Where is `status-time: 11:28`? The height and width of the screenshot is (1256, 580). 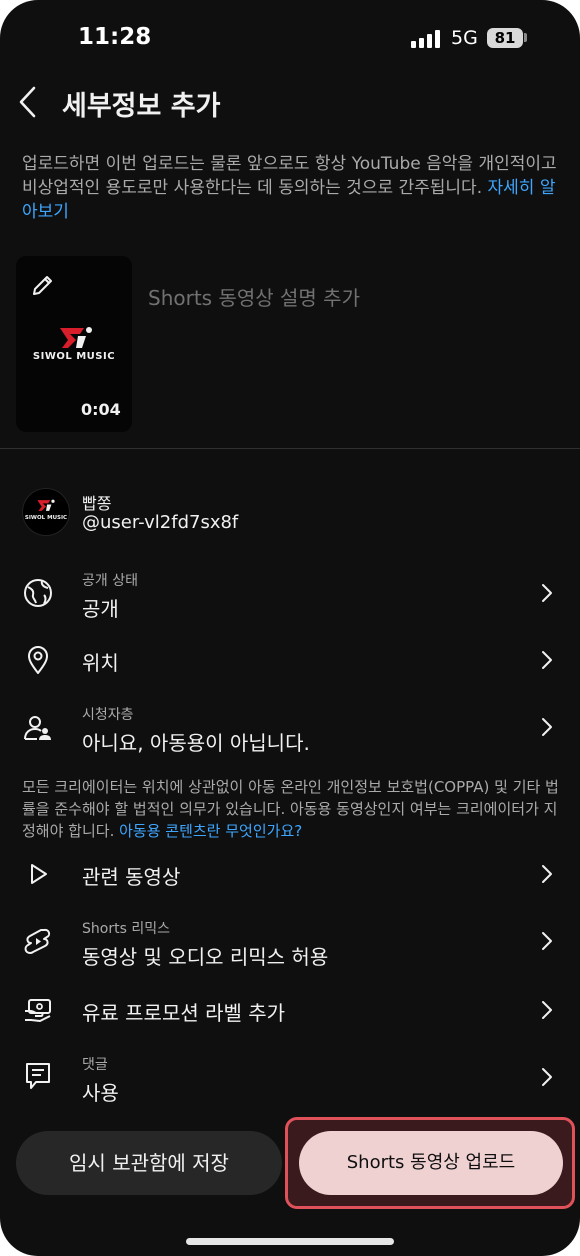 status-time: 11:28 is located at coordinates (115, 37).